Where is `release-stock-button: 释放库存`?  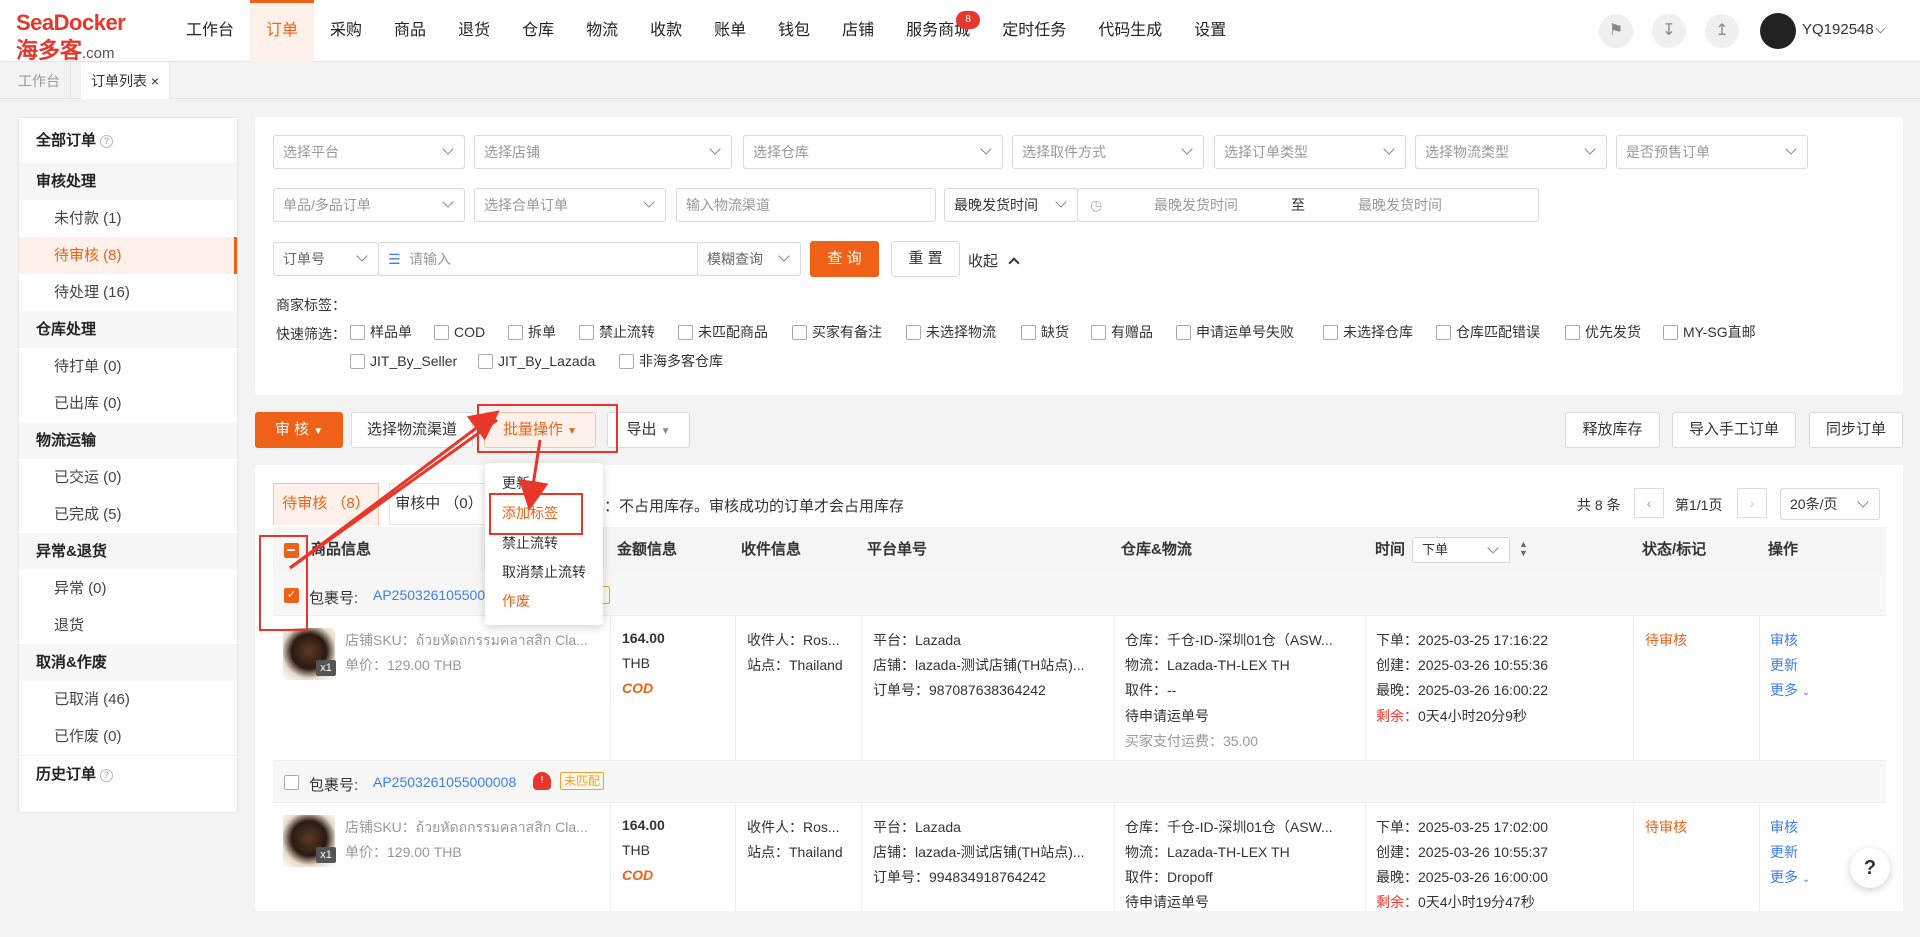
release-stock-button: 释放库存 is located at coordinates (1612, 430).